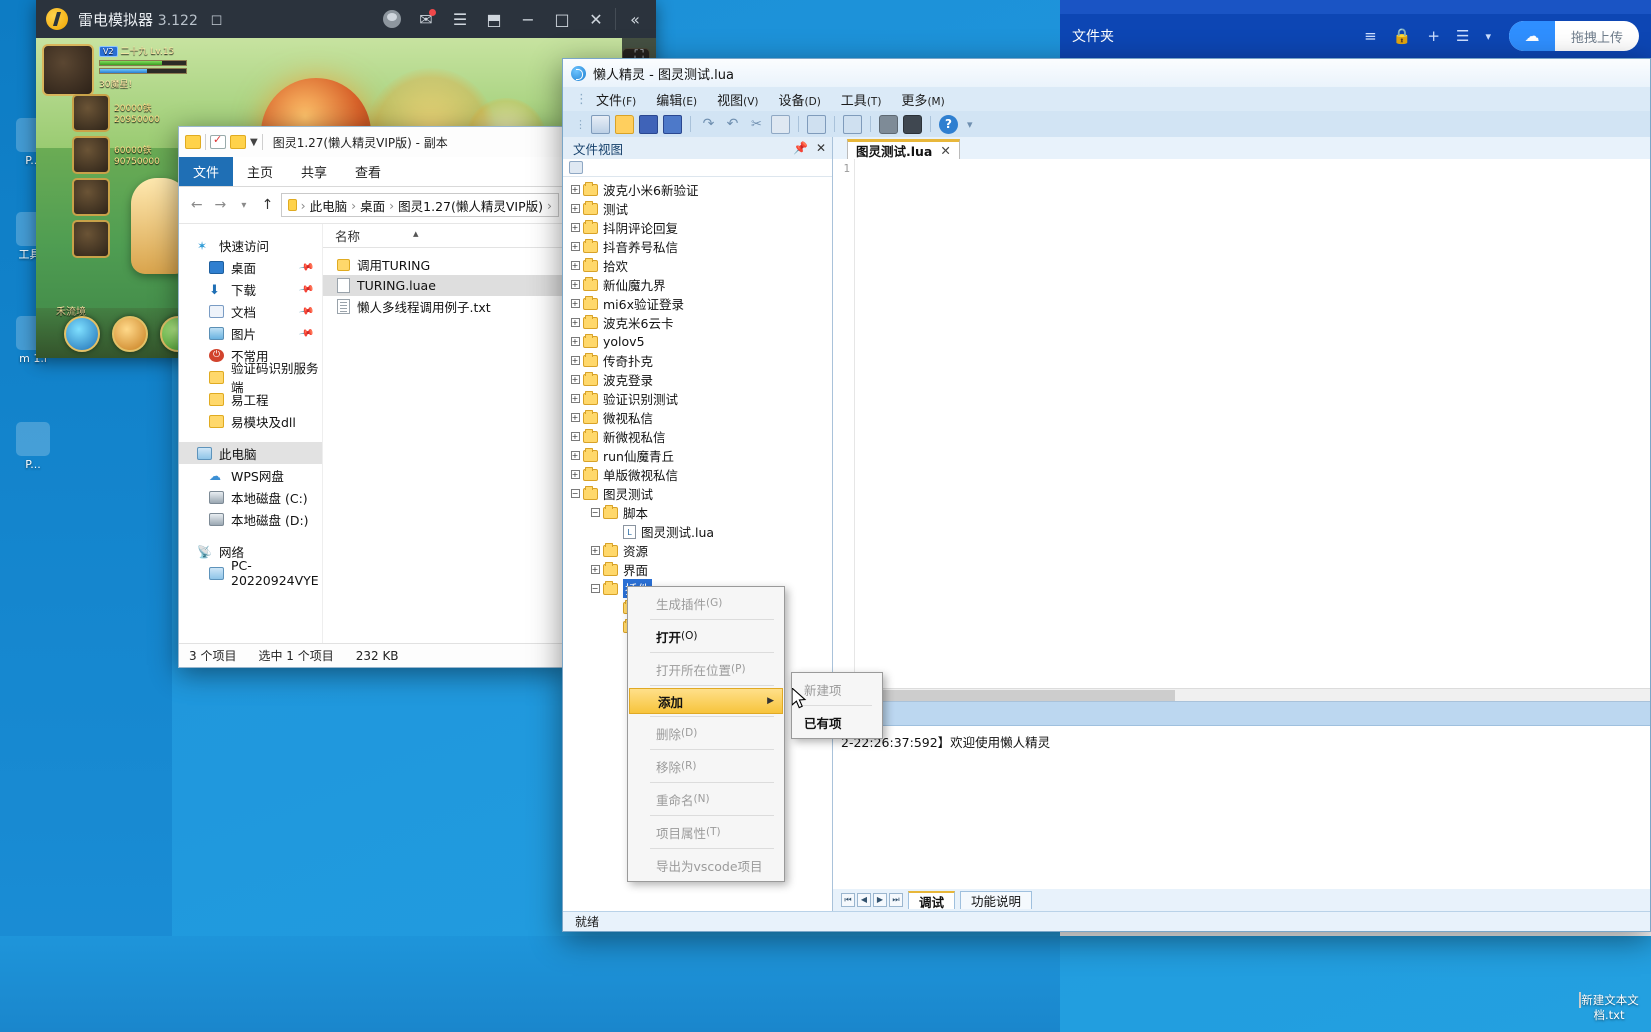 Image resolution: width=1651 pixels, height=1032 pixels. I want to click on ide-titlebar: 懒人精灵 - 图灵测试.lua, so click(1106, 73).